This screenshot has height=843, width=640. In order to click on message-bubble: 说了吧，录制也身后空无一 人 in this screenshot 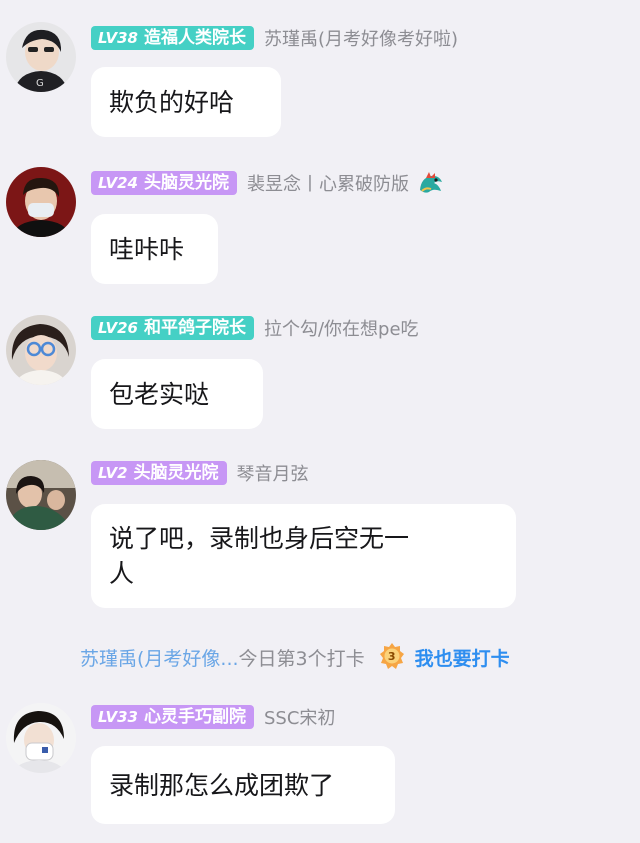, I will do `click(303, 556)`.